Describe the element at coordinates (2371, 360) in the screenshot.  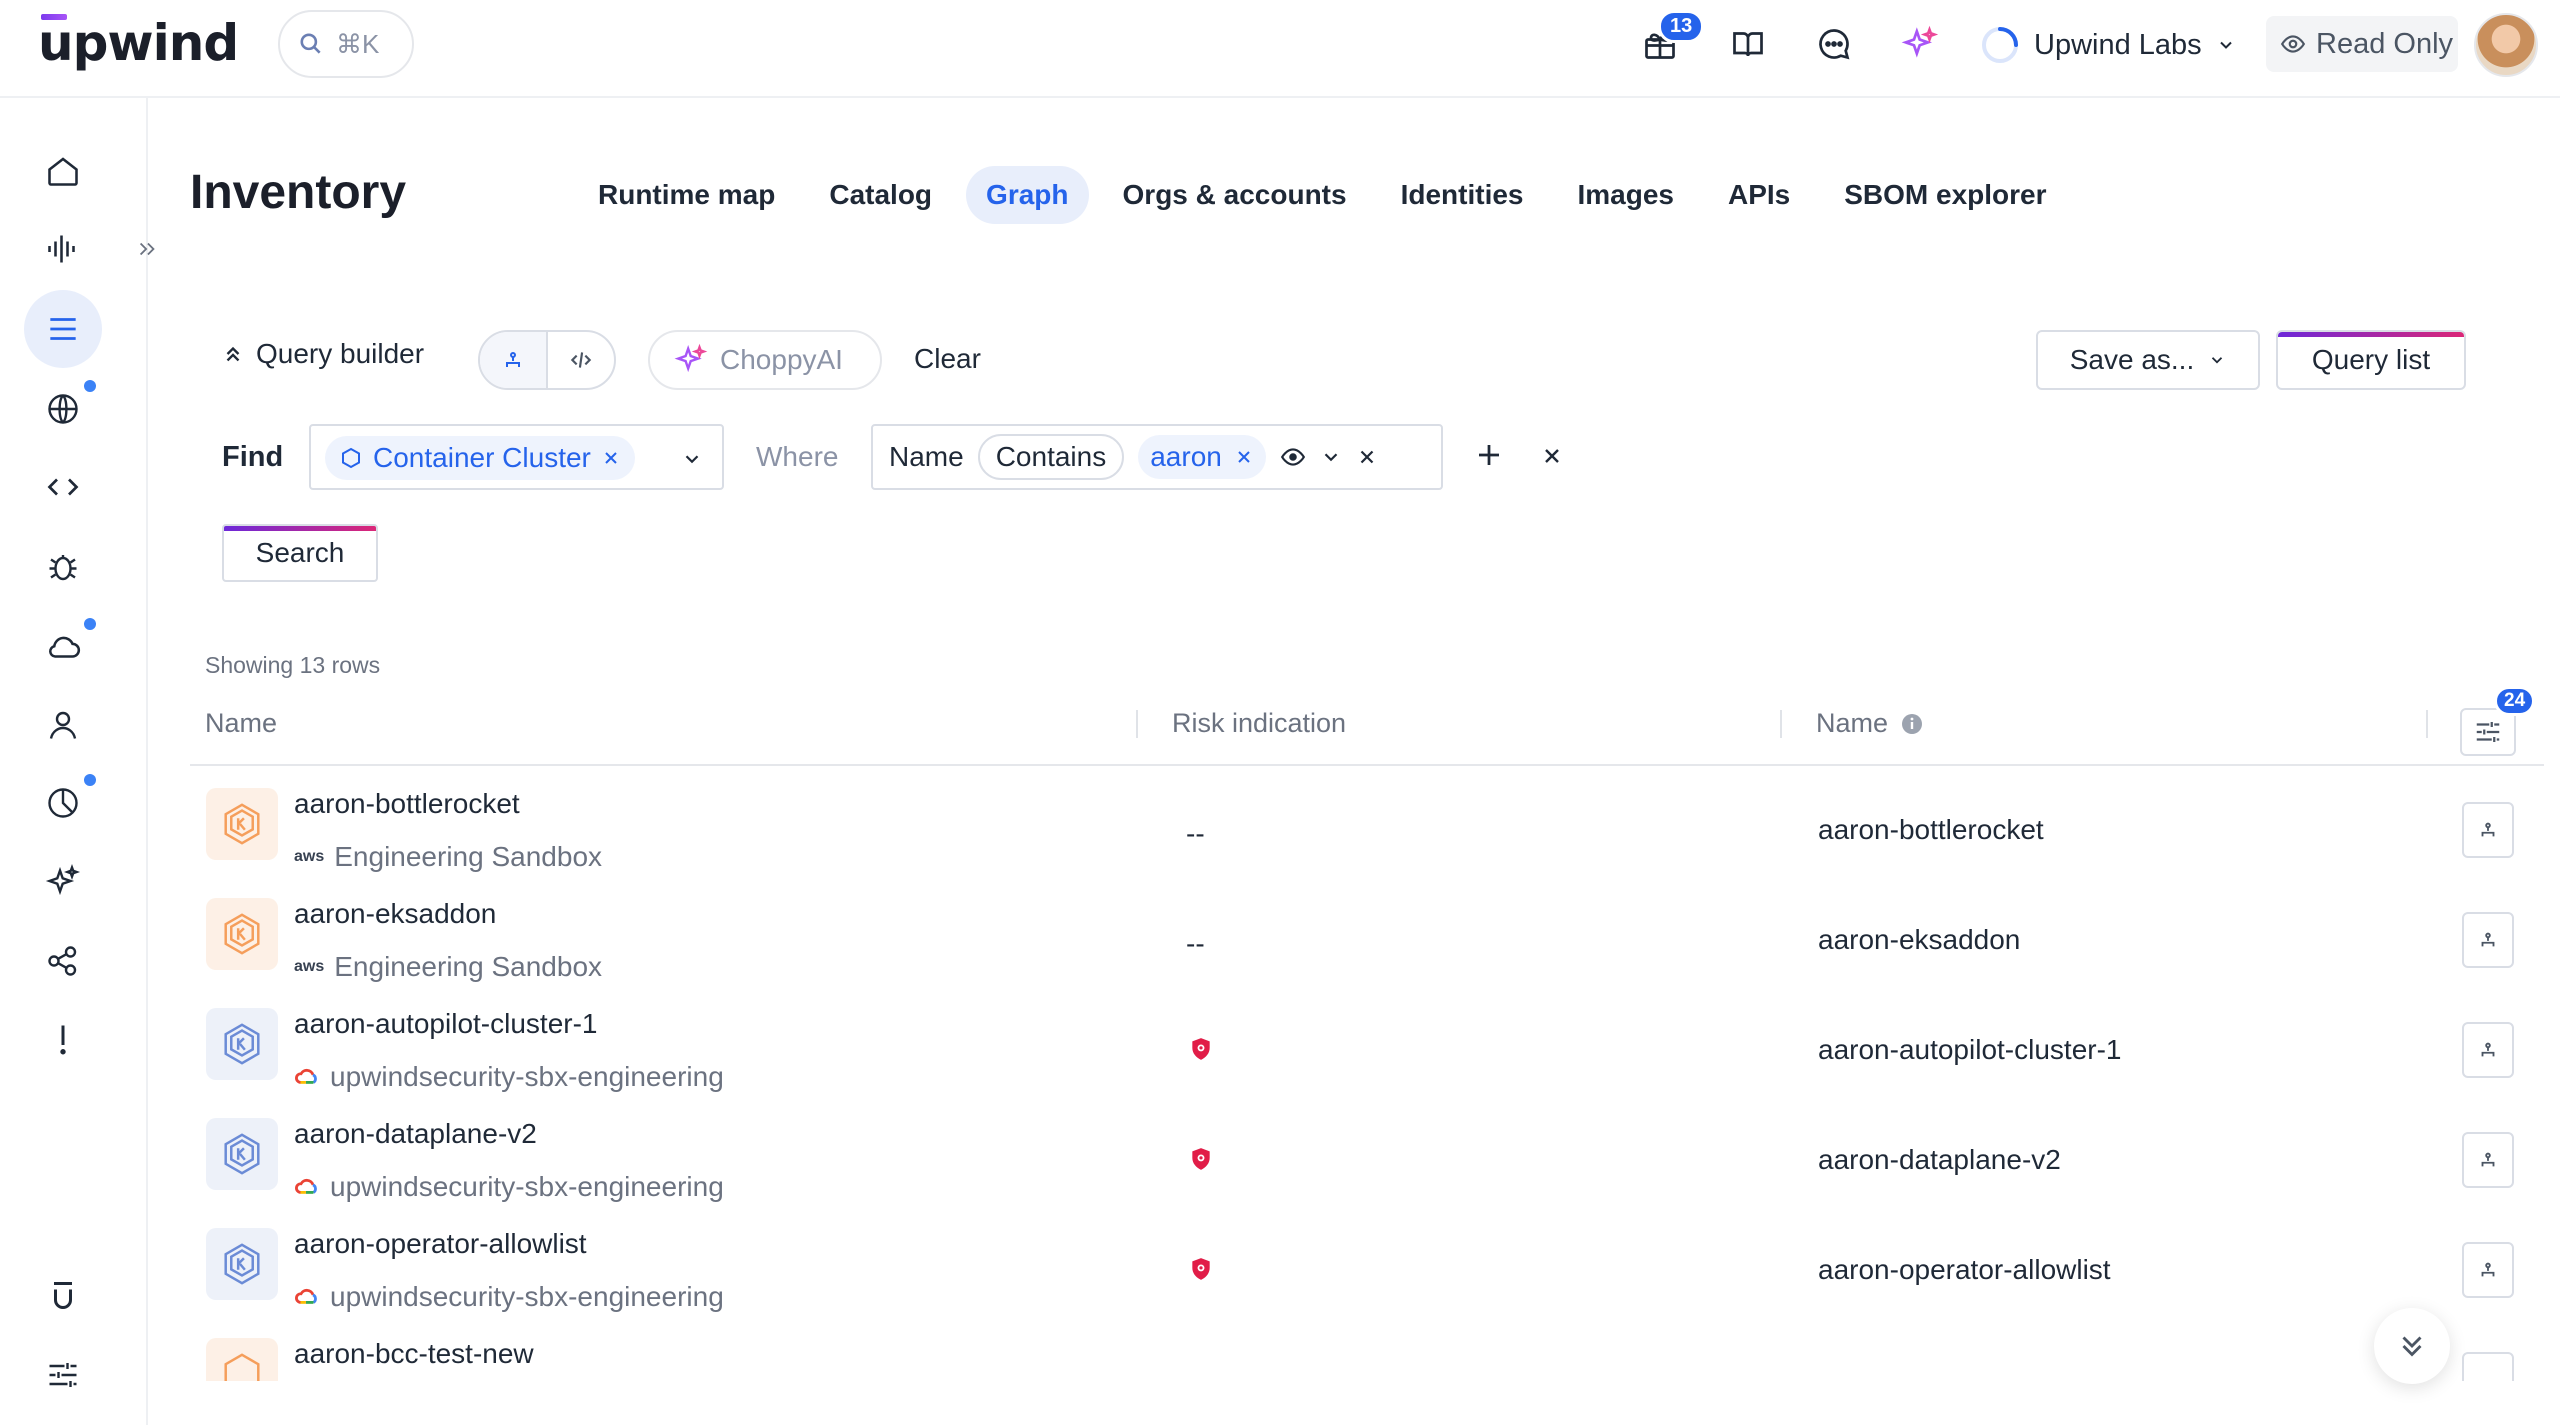
I see `query-list-button: Query list` at that location.